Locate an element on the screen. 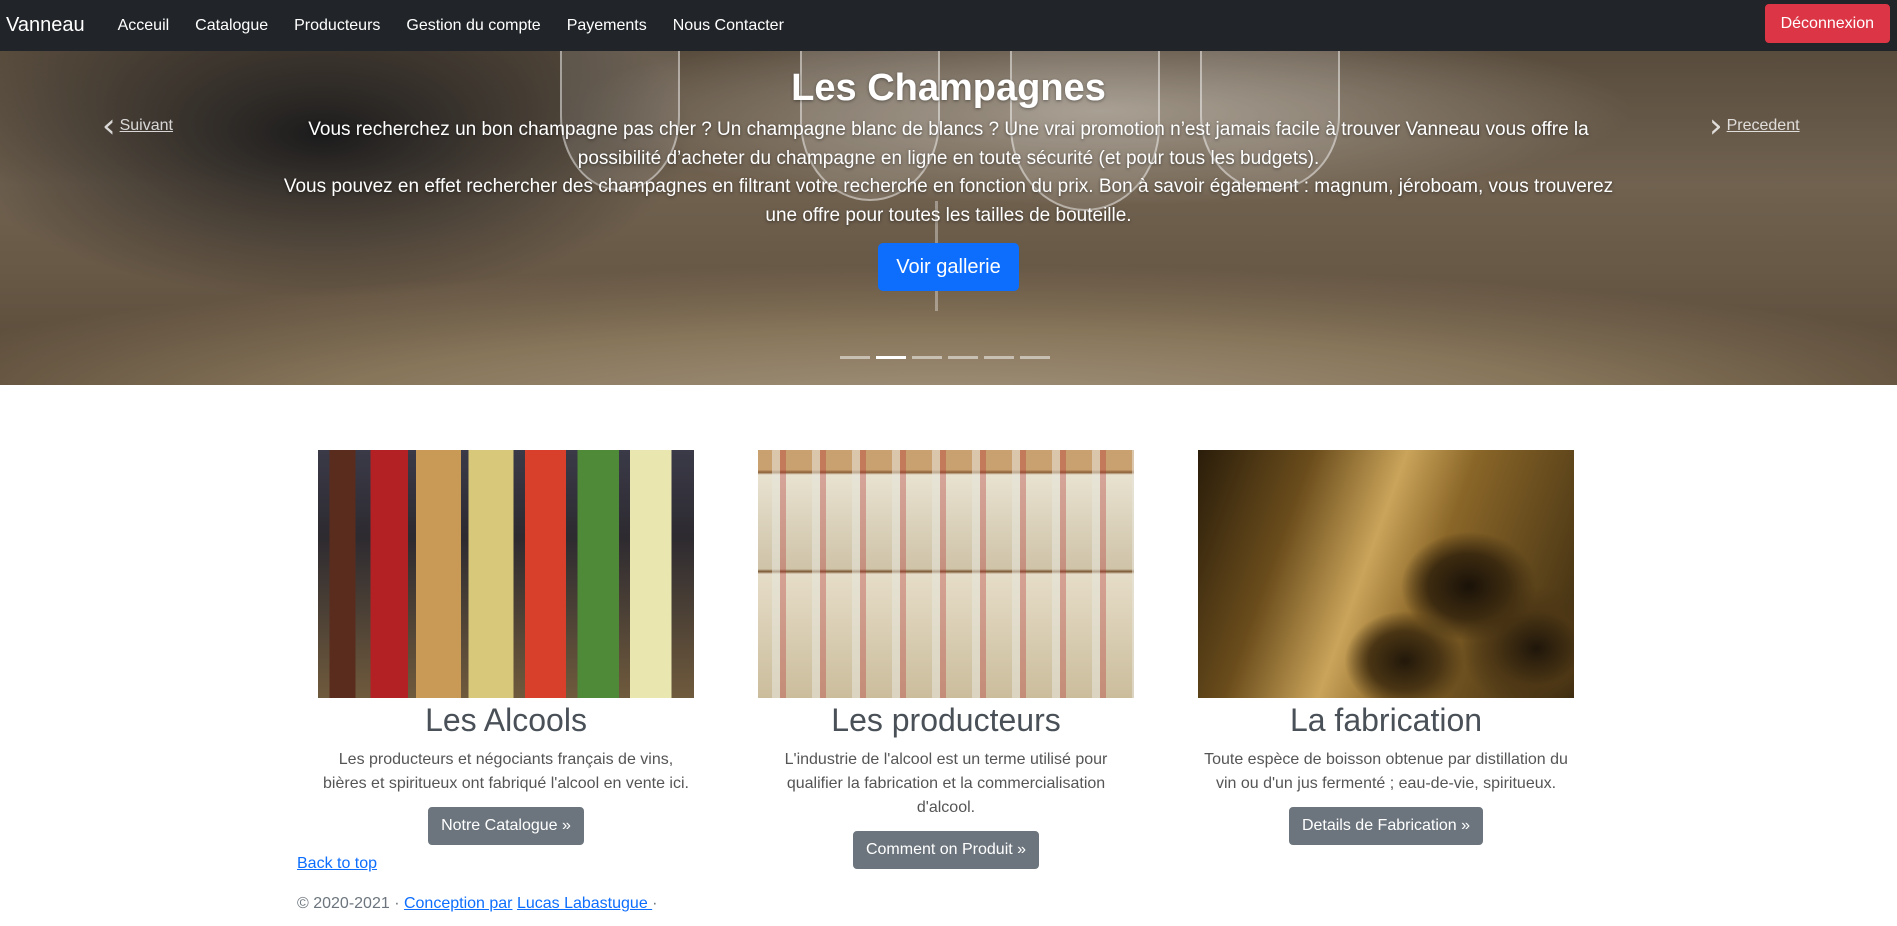 Image resolution: width=1897 pixels, height=926 pixels. nav-link-gestion-du-compte: Gestion du compte is located at coordinates (473, 25).